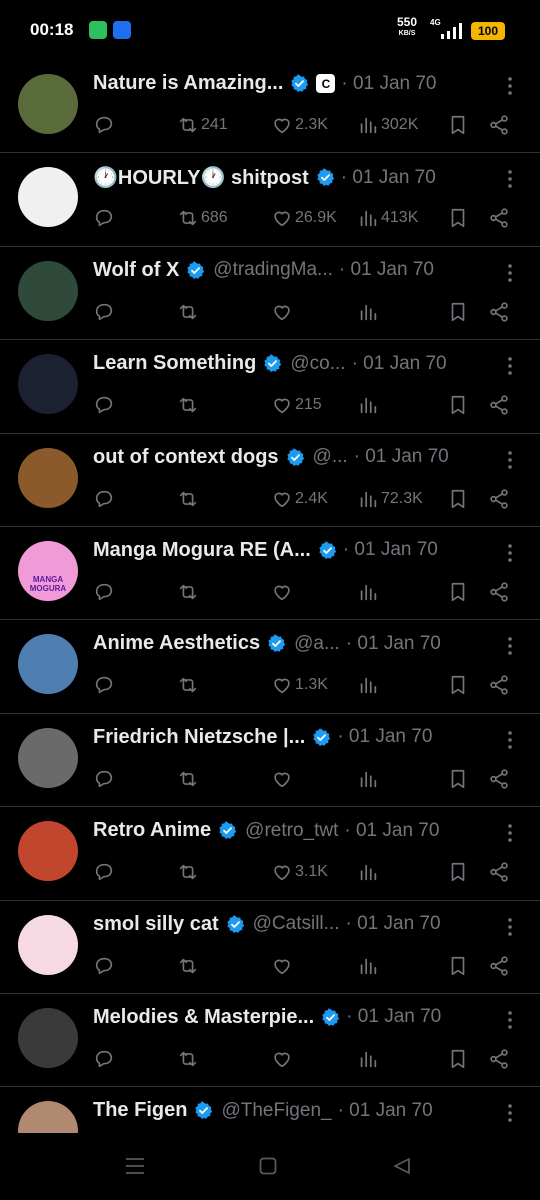  Describe the element at coordinates (140, 1110) in the screenshot. I see `account-name: The Figen` at that location.